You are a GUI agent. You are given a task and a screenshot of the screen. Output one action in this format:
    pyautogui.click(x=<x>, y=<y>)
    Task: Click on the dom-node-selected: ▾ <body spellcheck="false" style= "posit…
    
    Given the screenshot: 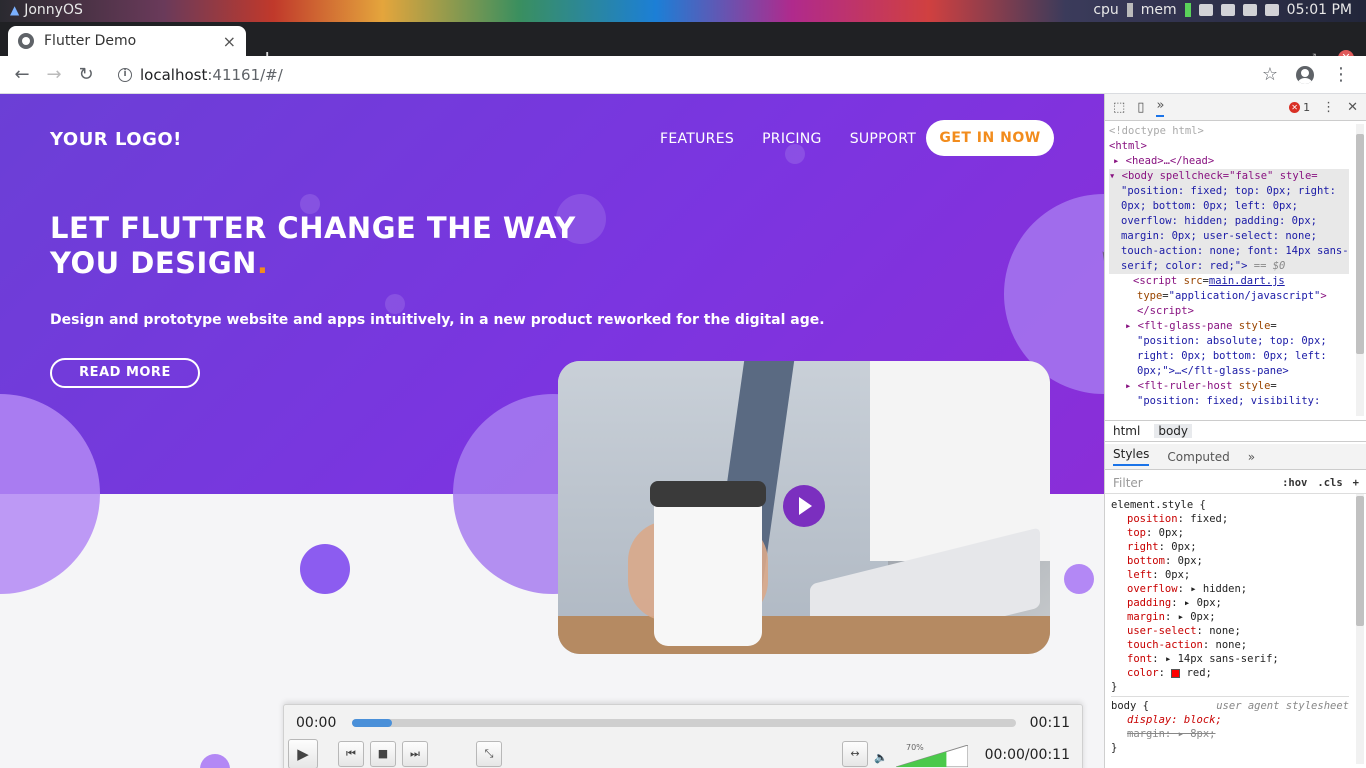 What is the action you would take?
    pyautogui.click(x=1229, y=221)
    